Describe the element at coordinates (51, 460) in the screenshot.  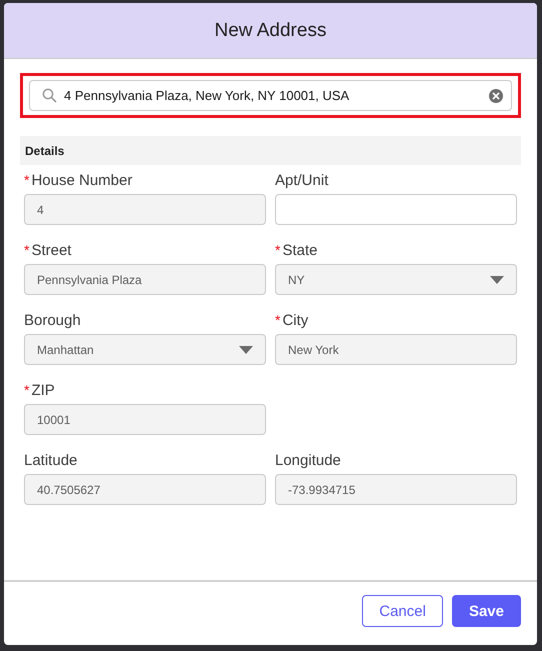
I see `field-label: Latitude` at that location.